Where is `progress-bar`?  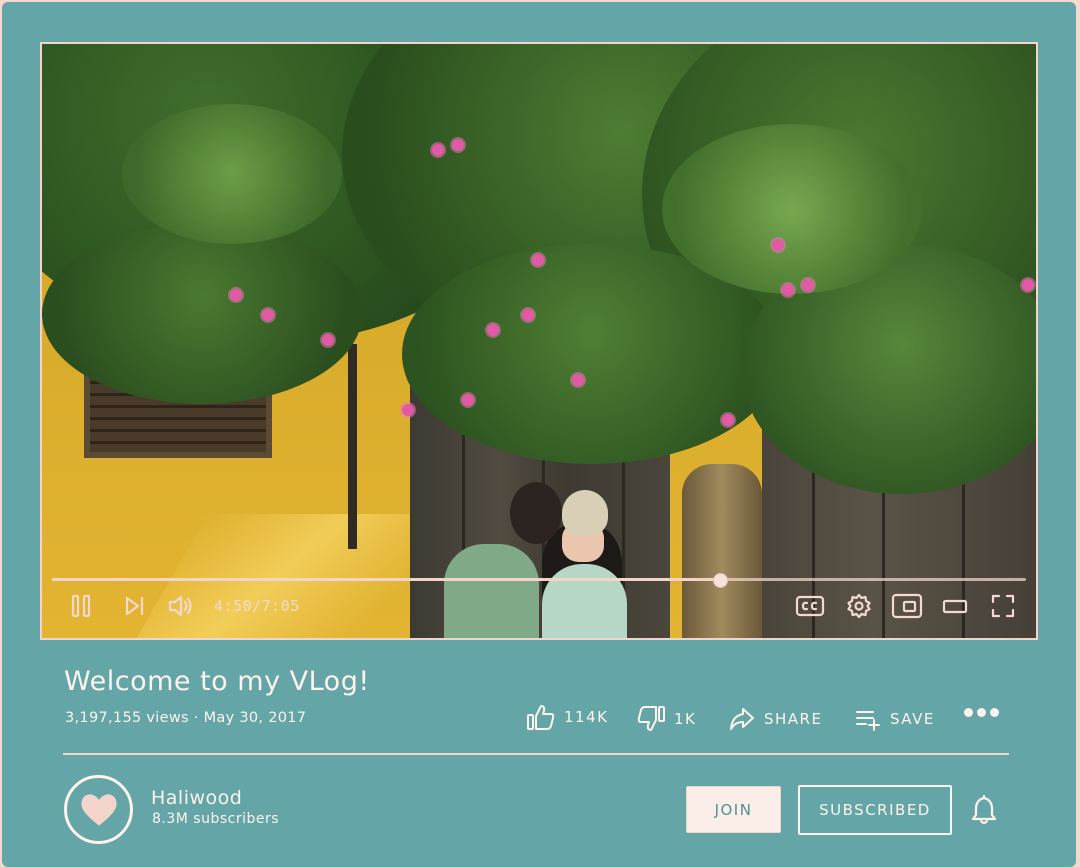 progress-bar is located at coordinates (539, 580).